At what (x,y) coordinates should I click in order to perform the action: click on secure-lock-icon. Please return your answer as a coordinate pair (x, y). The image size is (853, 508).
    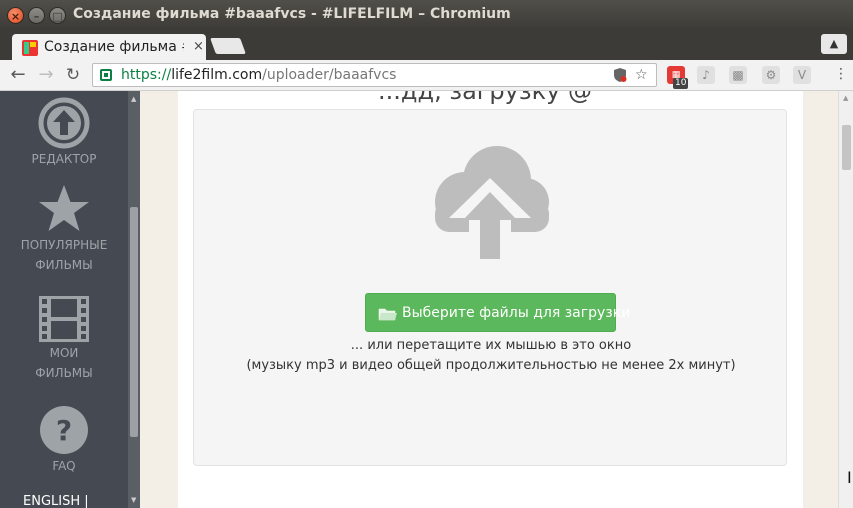
    Looking at the image, I should click on (106, 75).